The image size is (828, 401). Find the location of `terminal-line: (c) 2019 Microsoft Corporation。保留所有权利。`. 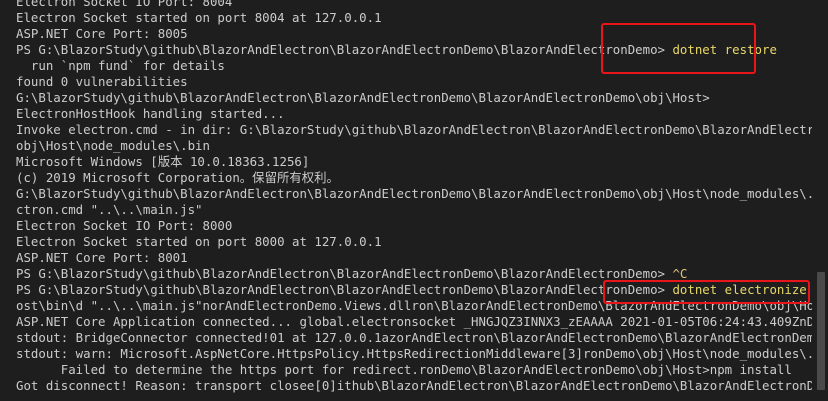

terminal-line: (c) 2019 Microsoft Corporation。保留所有权利。 is located at coordinates (414, 178).